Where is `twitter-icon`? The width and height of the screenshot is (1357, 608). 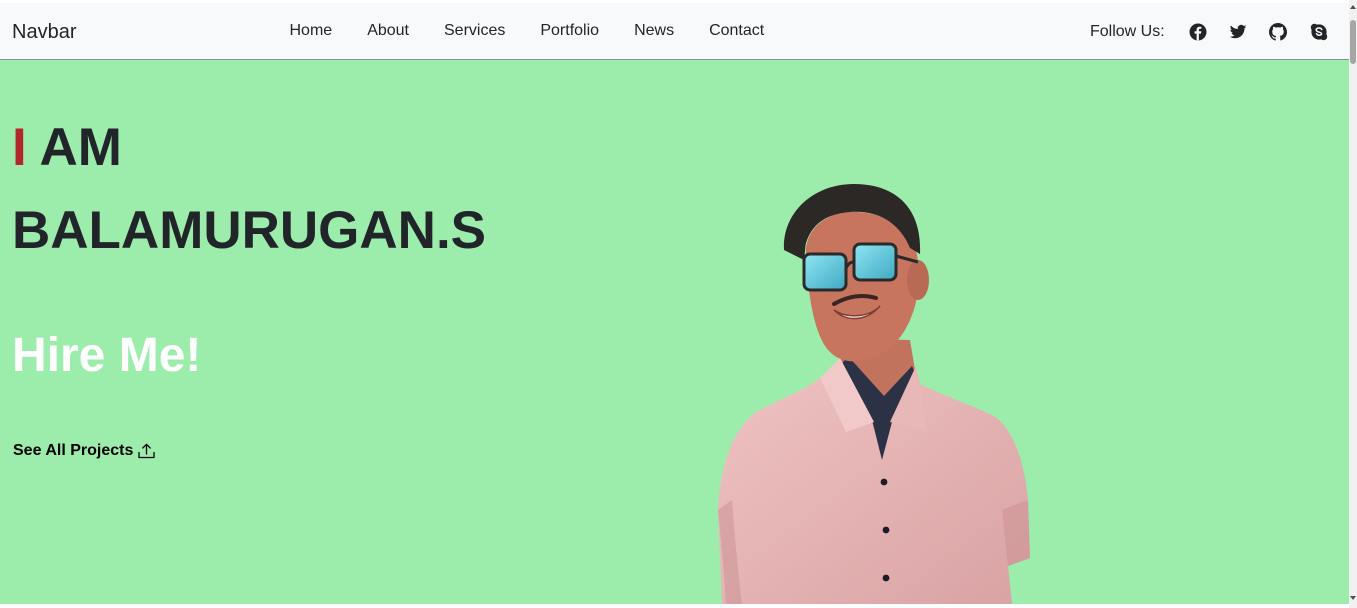 twitter-icon is located at coordinates (1238, 32).